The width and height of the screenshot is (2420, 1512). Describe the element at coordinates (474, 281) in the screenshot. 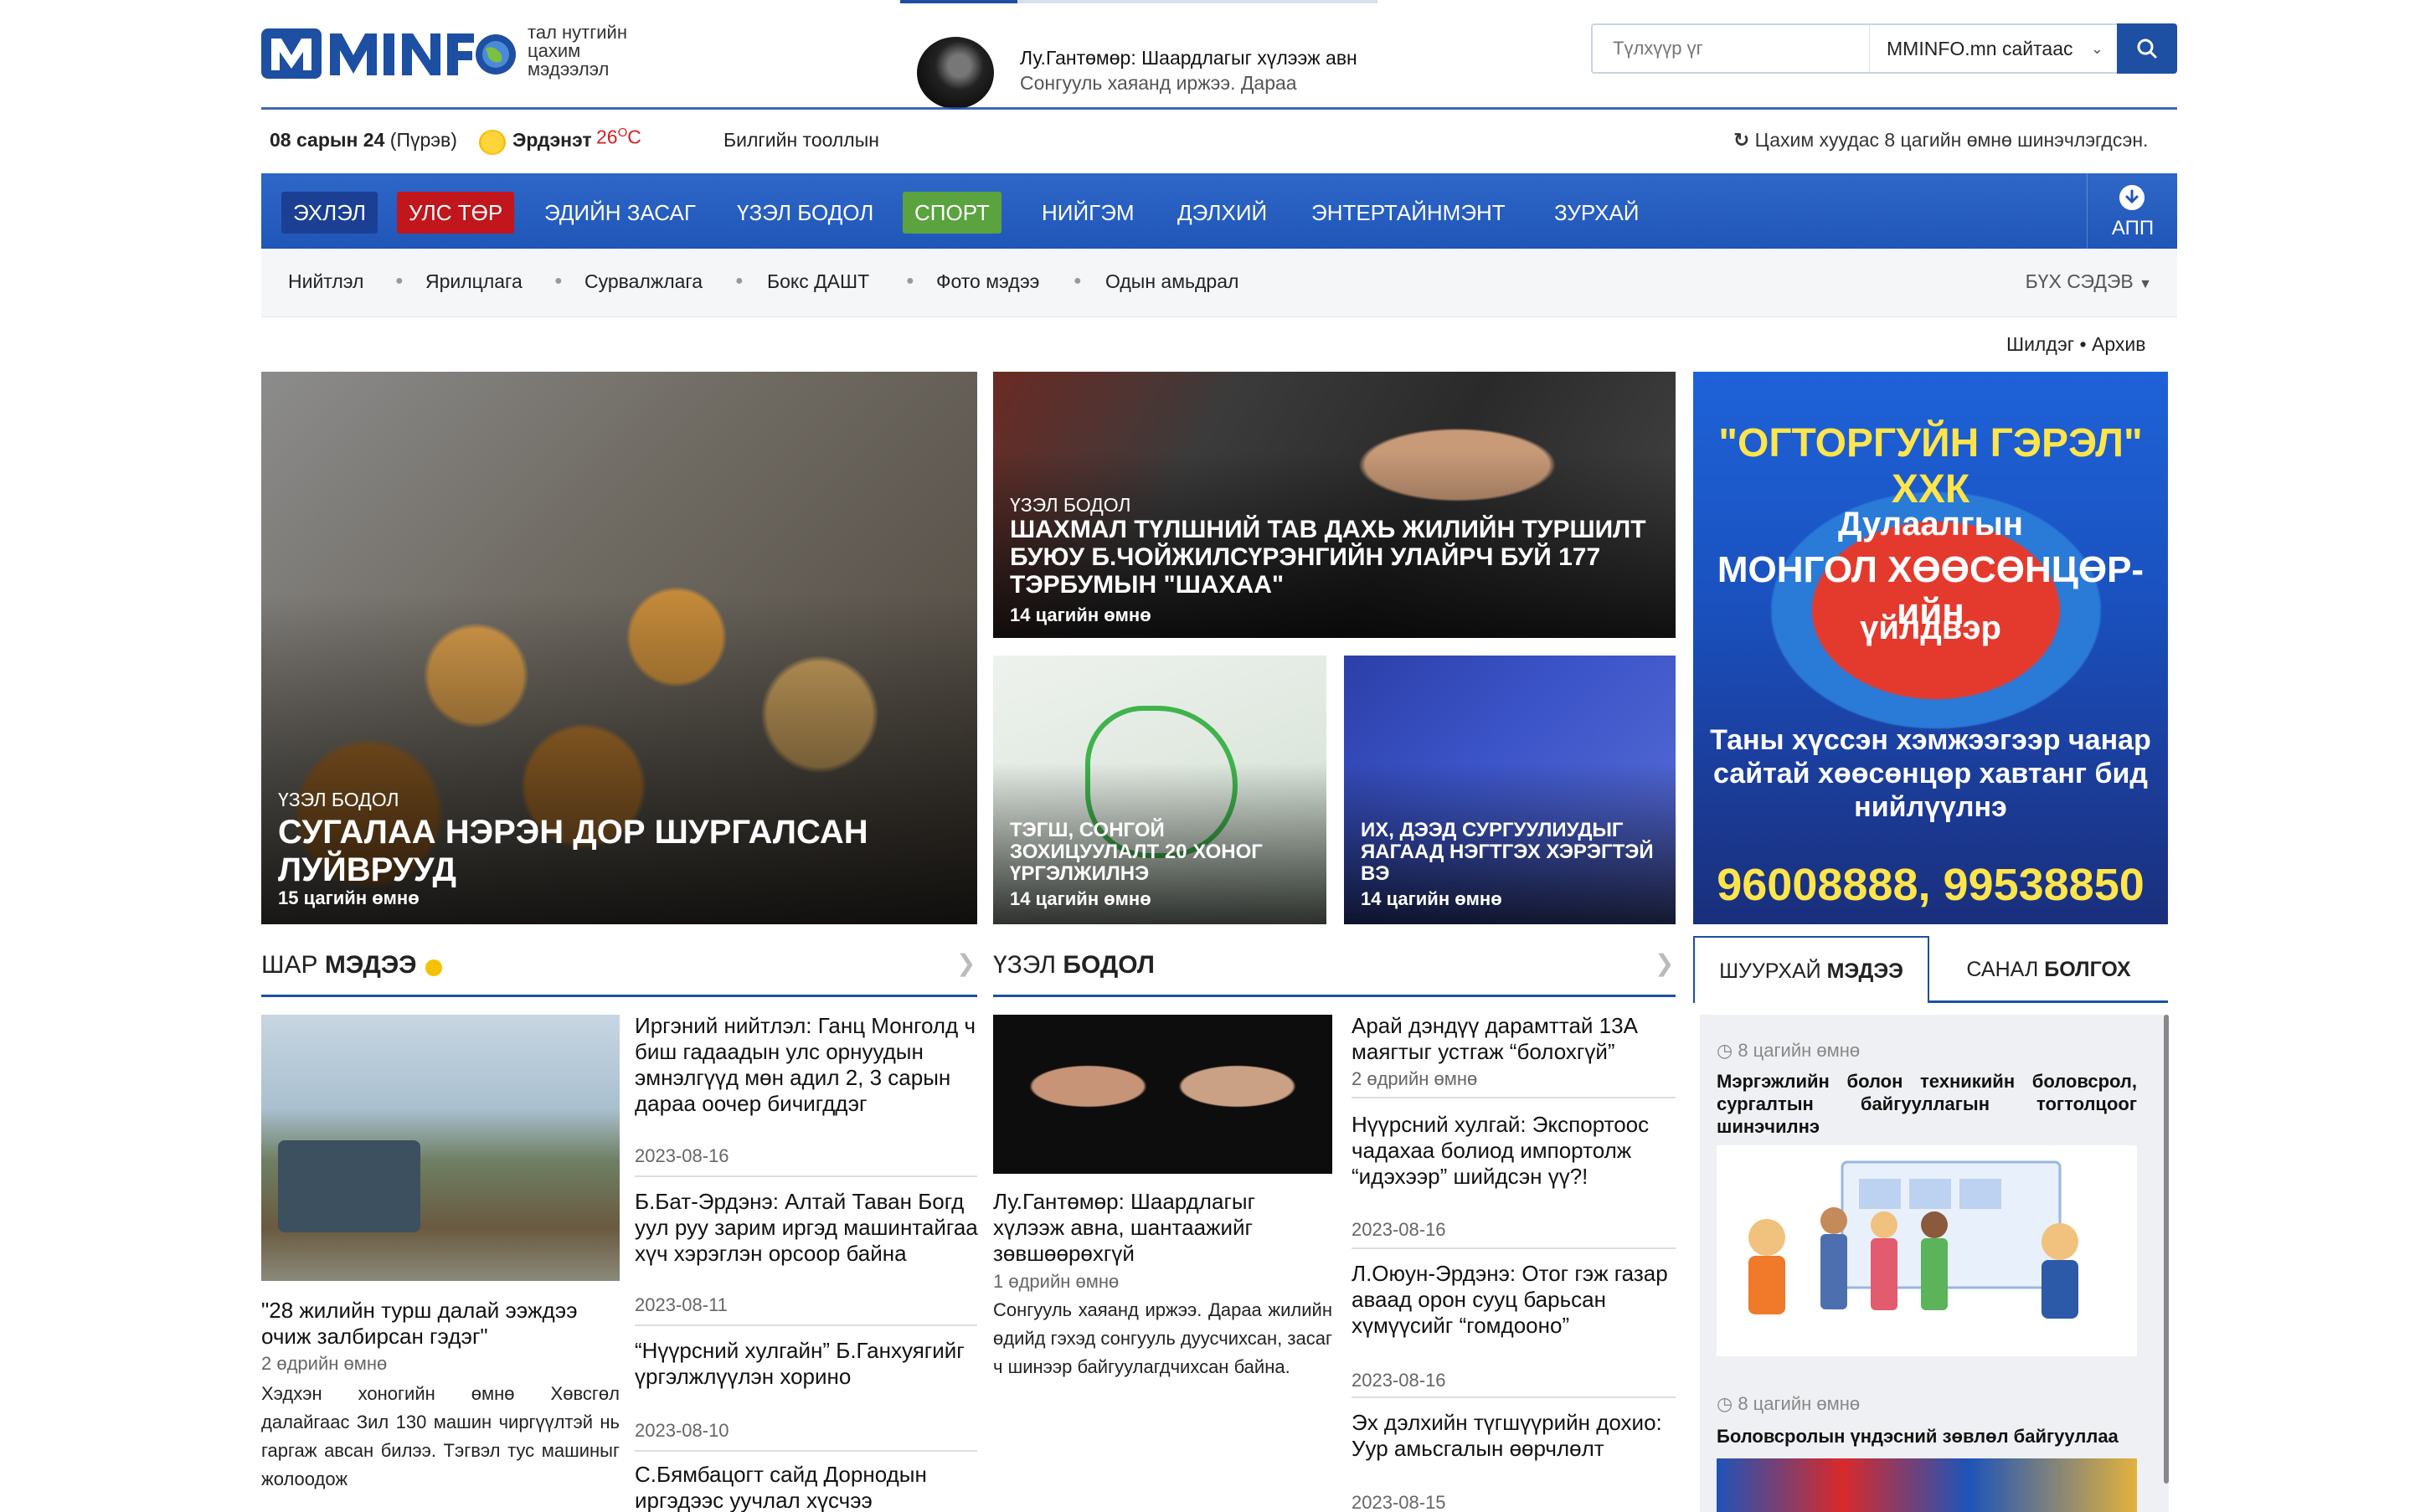

I see `subnav-item: Ярилцлага` at that location.